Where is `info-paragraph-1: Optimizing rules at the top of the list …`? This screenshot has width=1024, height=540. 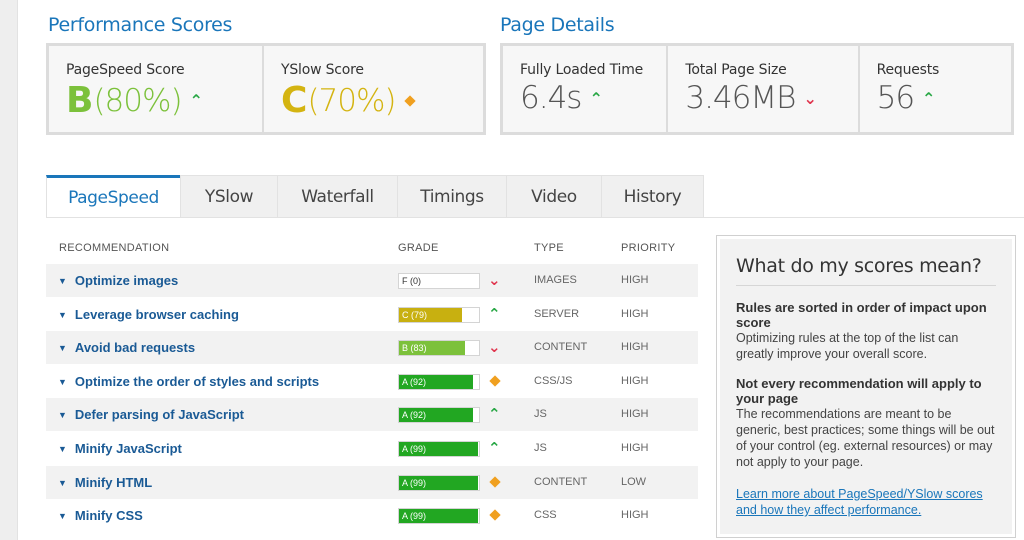
info-paragraph-1: Optimizing rules at the top of the list … is located at coordinates (847, 346).